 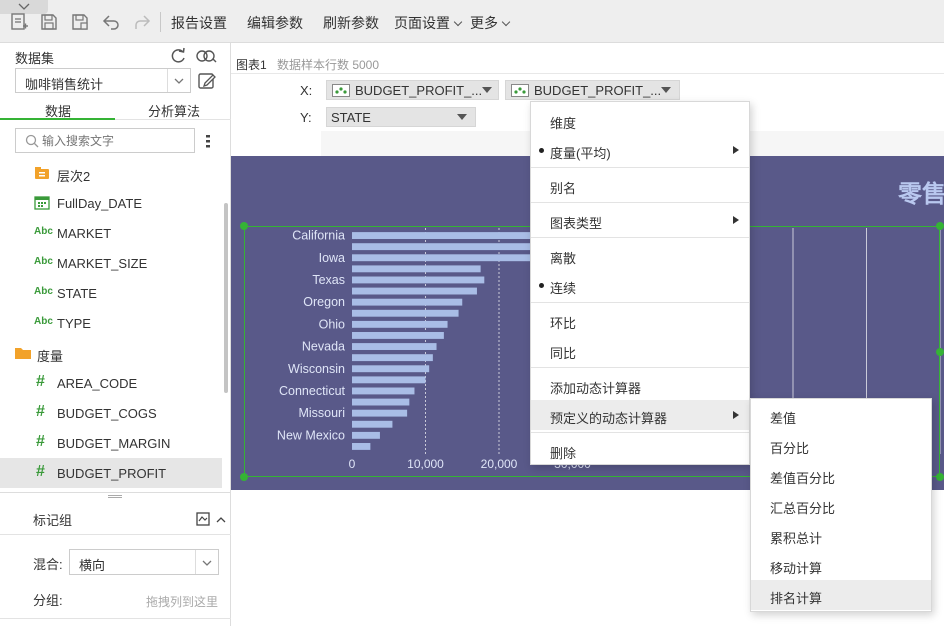 I want to click on dataset-link-icon, so click(x=206, y=56).